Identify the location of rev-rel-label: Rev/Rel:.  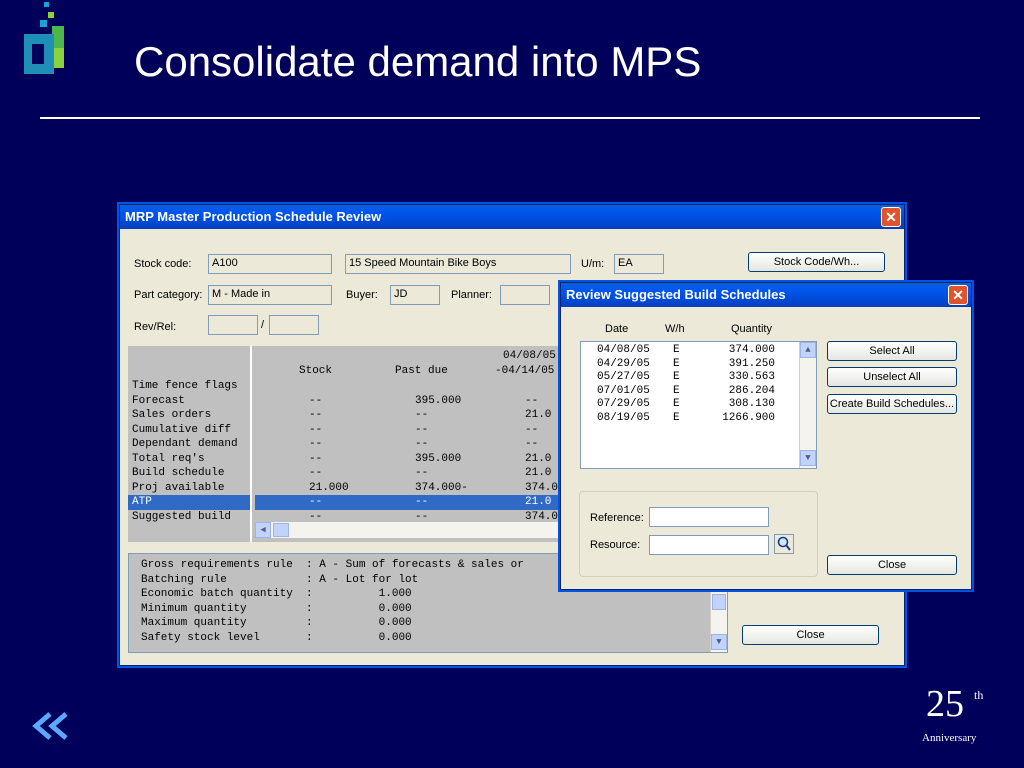
(155, 327).